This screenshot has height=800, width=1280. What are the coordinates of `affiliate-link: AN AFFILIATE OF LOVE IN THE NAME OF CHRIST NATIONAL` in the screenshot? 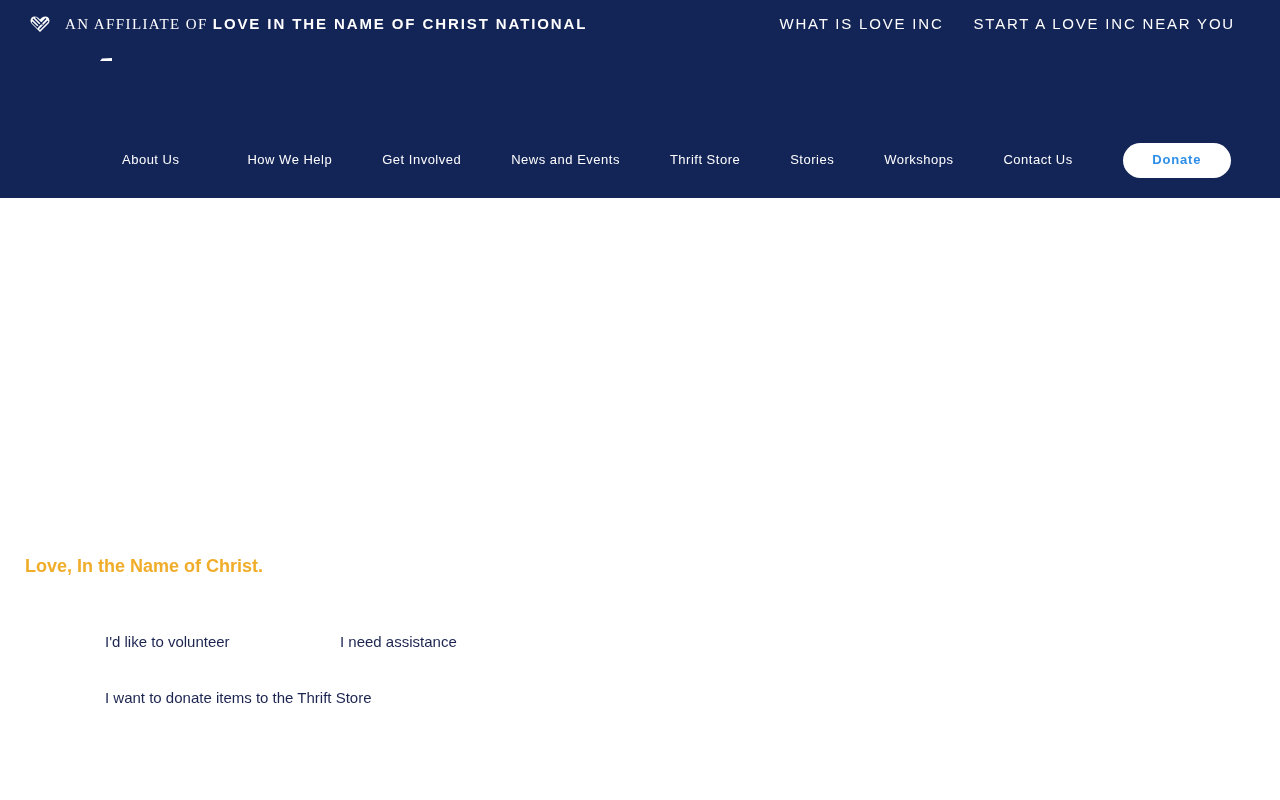 It's located at (326, 24).